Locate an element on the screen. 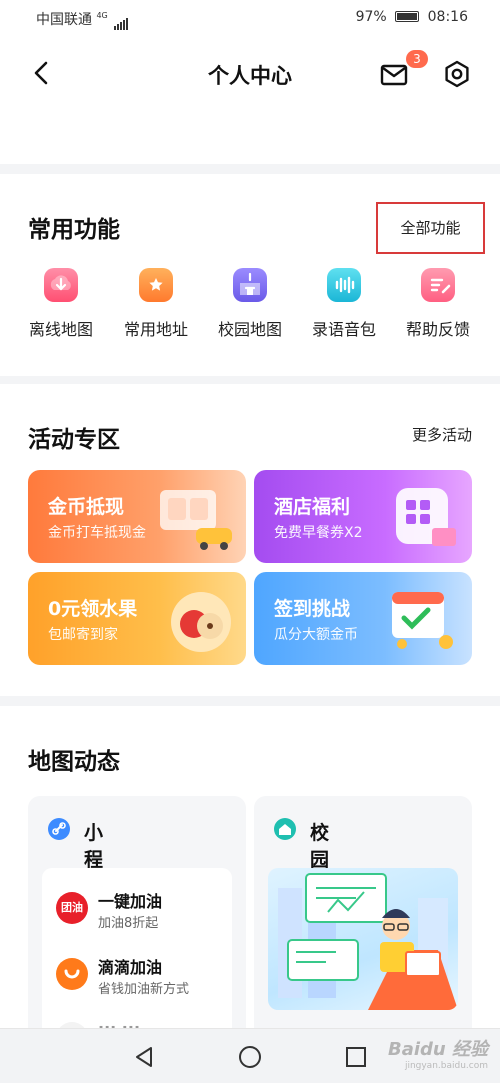 The width and height of the screenshot is (500, 1083). mini-program-panel: 小程序 团油 一键加油 加油8折起 滴滴加油 省钱加油新方式 ··· ··· is located at coordinates (137, 932).